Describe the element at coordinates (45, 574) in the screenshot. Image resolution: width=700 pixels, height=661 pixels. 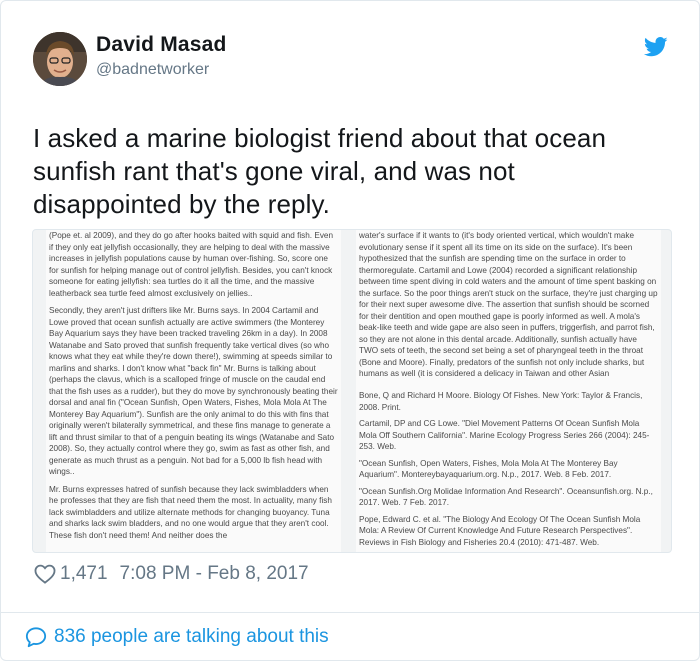
I see `heart-icon` at that location.